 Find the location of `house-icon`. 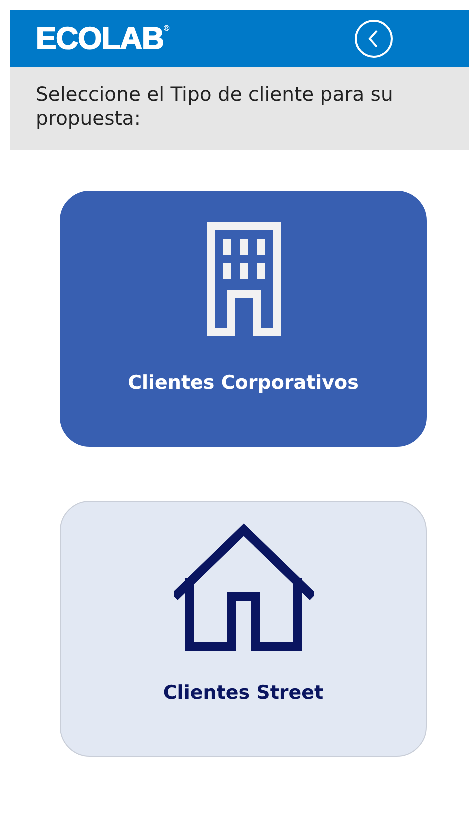

house-icon is located at coordinates (244, 587).